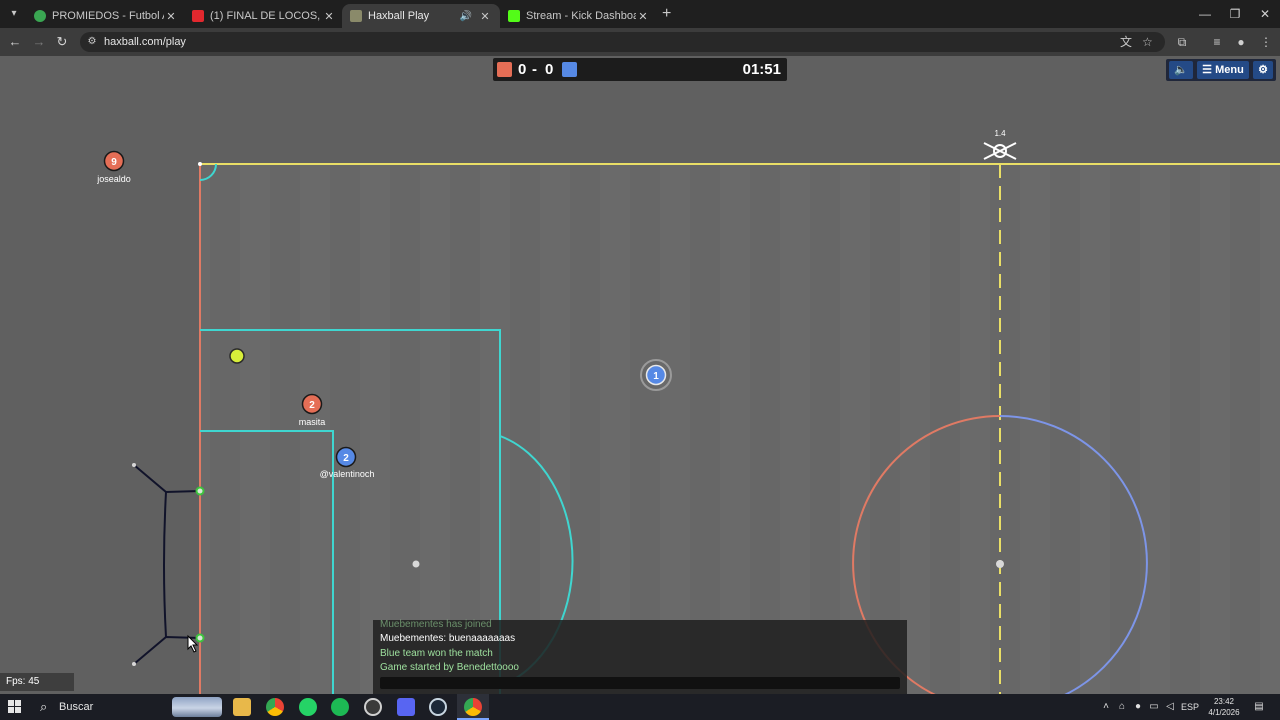 This screenshot has width=1280, height=720. I want to click on taskbar-search: Buscar, so click(76, 707).